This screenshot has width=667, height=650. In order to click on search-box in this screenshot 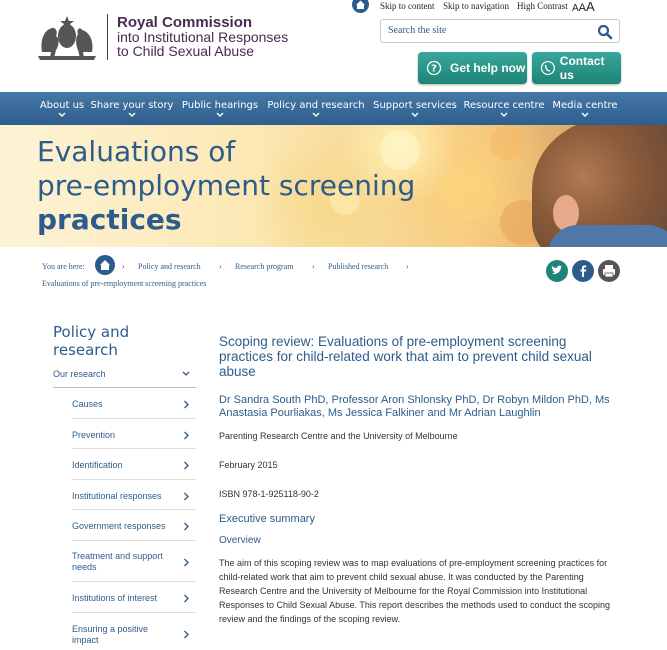, I will do `click(500, 31)`.